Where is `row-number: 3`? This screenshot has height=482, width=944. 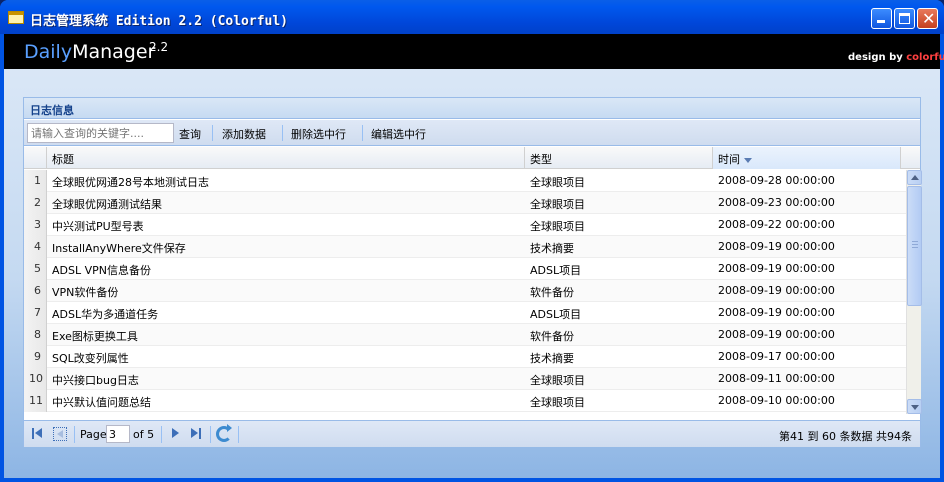
row-number: 3 is located at coordinates (35, 225).